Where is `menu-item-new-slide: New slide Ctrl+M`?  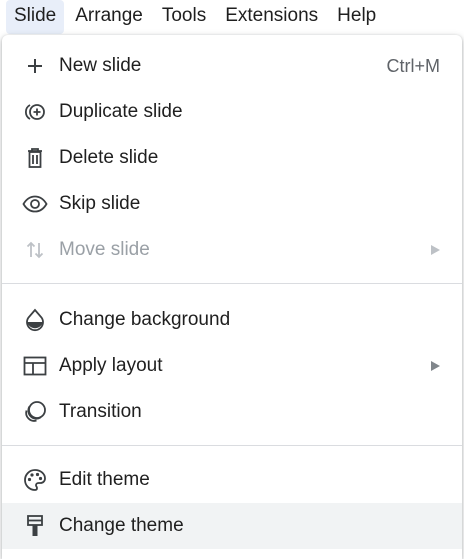
menu-item-new-slide: New slide Ctrl+M is located at coordinates (232, 66).